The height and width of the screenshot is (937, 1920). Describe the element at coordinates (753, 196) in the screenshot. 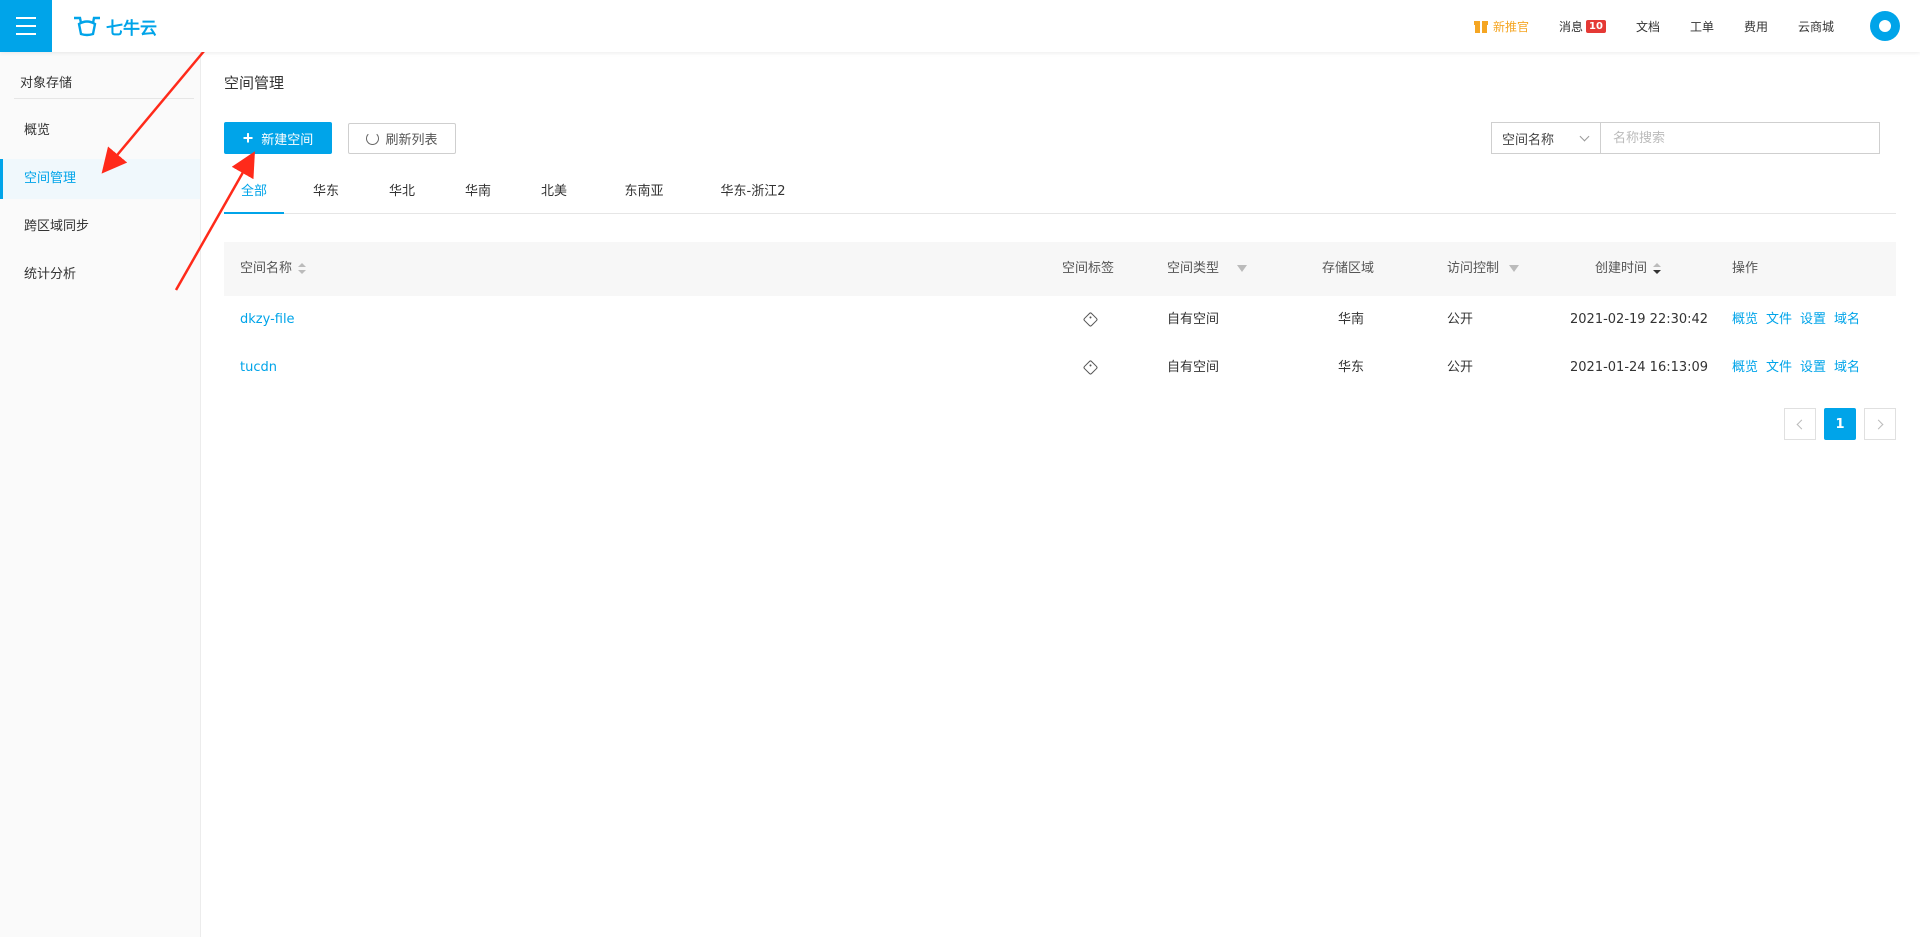

I see `tab-east-china-zhejiang2: 华东-浙江2` at that location.